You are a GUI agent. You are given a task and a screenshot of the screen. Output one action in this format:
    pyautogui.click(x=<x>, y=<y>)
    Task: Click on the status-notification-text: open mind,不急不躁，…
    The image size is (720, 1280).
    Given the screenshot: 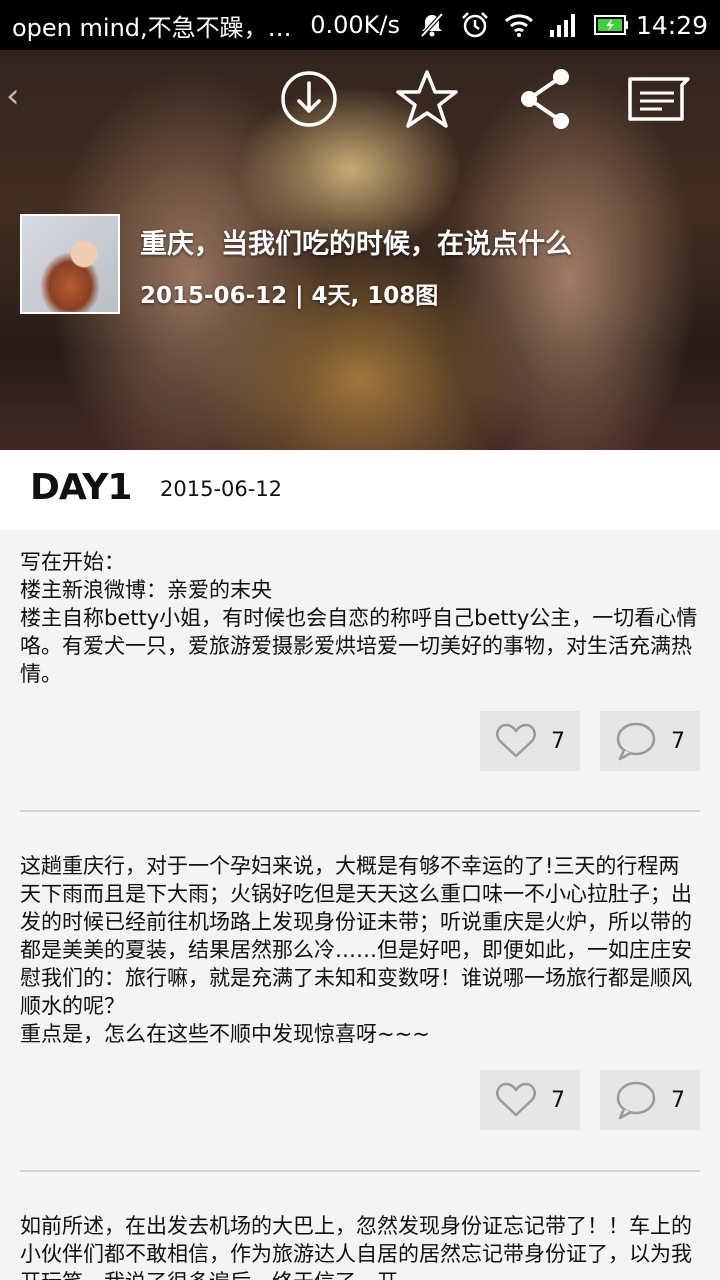 What is the action you would take?
    pyautogui.click(x=152, y=27)
    